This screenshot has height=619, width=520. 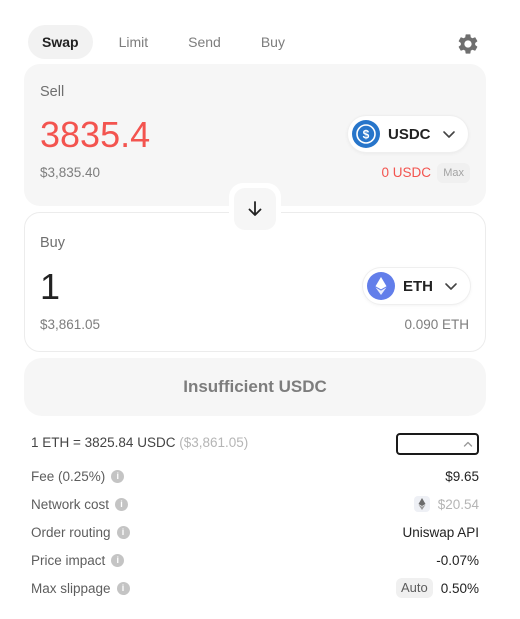 What do you see at coordinates (68, 476) in the screenshot?
I see `fee-label: Fee (0.25%)` at bounding box center [68, 476].